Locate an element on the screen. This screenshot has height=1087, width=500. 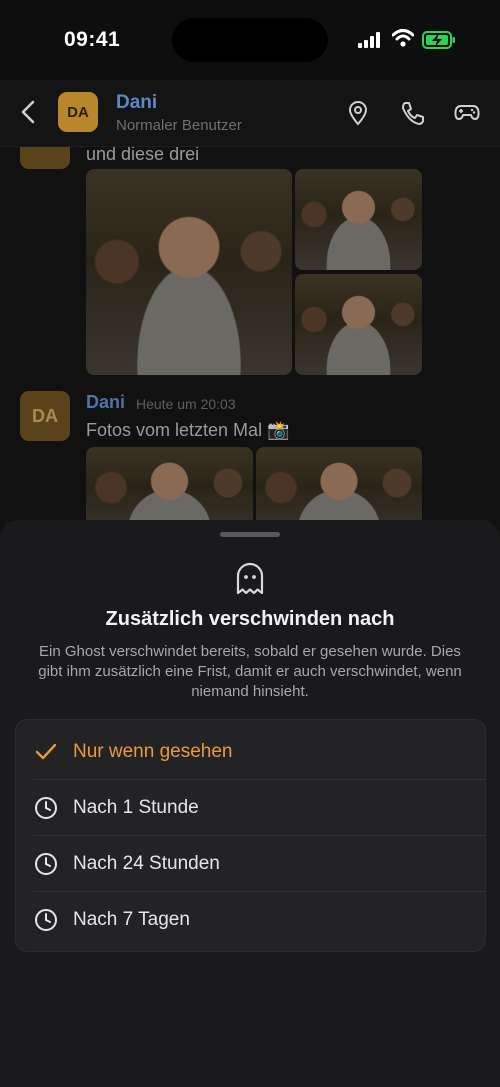
wifi-icon is located at coordinates (403, 38).